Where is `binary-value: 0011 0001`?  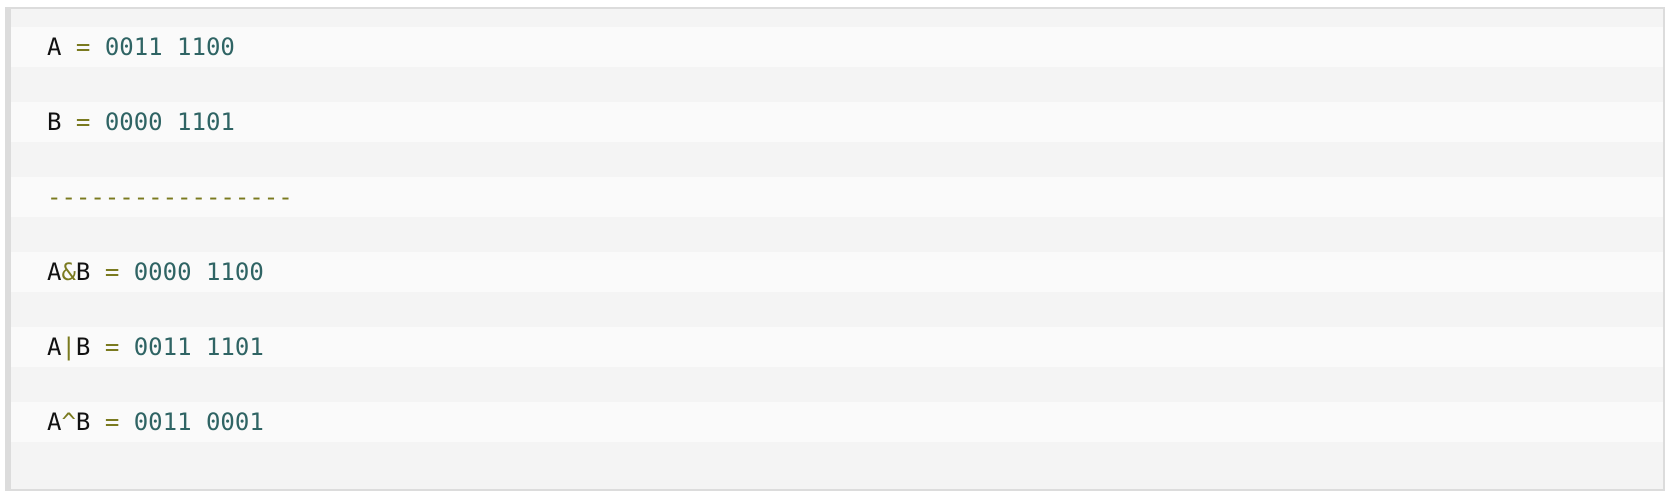 binary-value: 0011 0001 is located at coordinates (198, 422).